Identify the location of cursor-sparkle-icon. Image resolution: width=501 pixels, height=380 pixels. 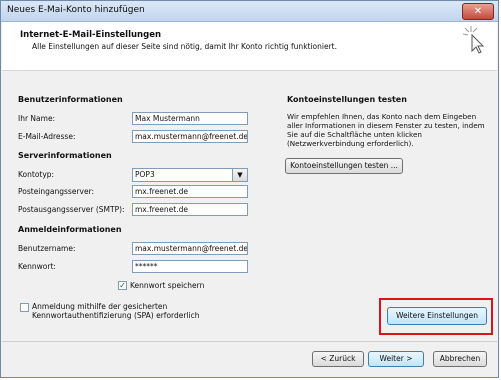
(473, 40).